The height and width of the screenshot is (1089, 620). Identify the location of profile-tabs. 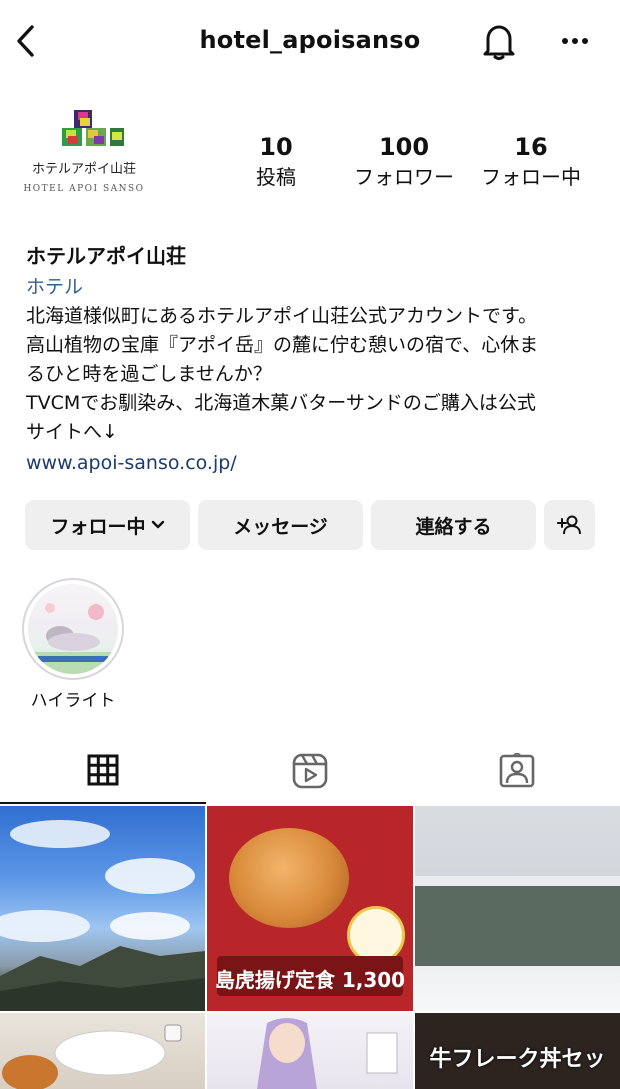
(310, 771).